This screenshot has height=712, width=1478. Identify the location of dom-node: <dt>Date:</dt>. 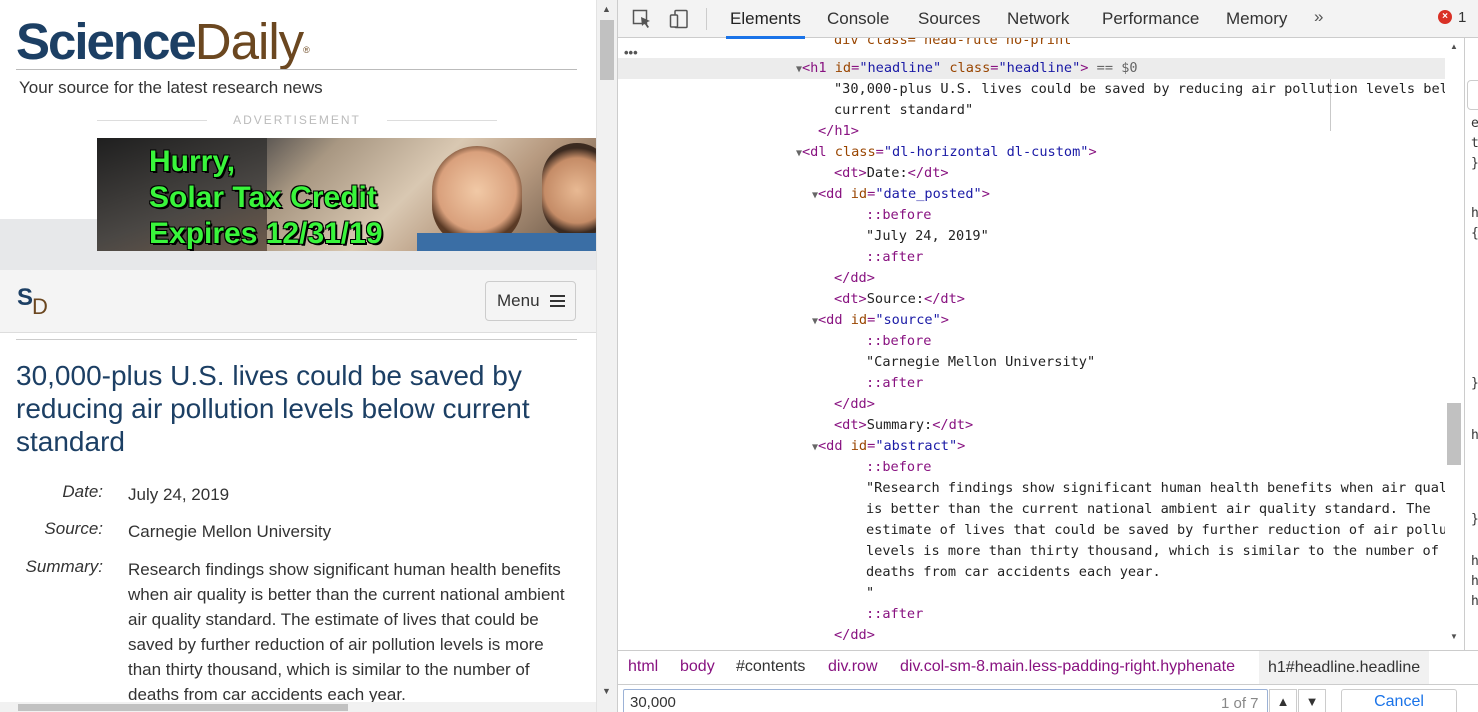
(1033, 173).